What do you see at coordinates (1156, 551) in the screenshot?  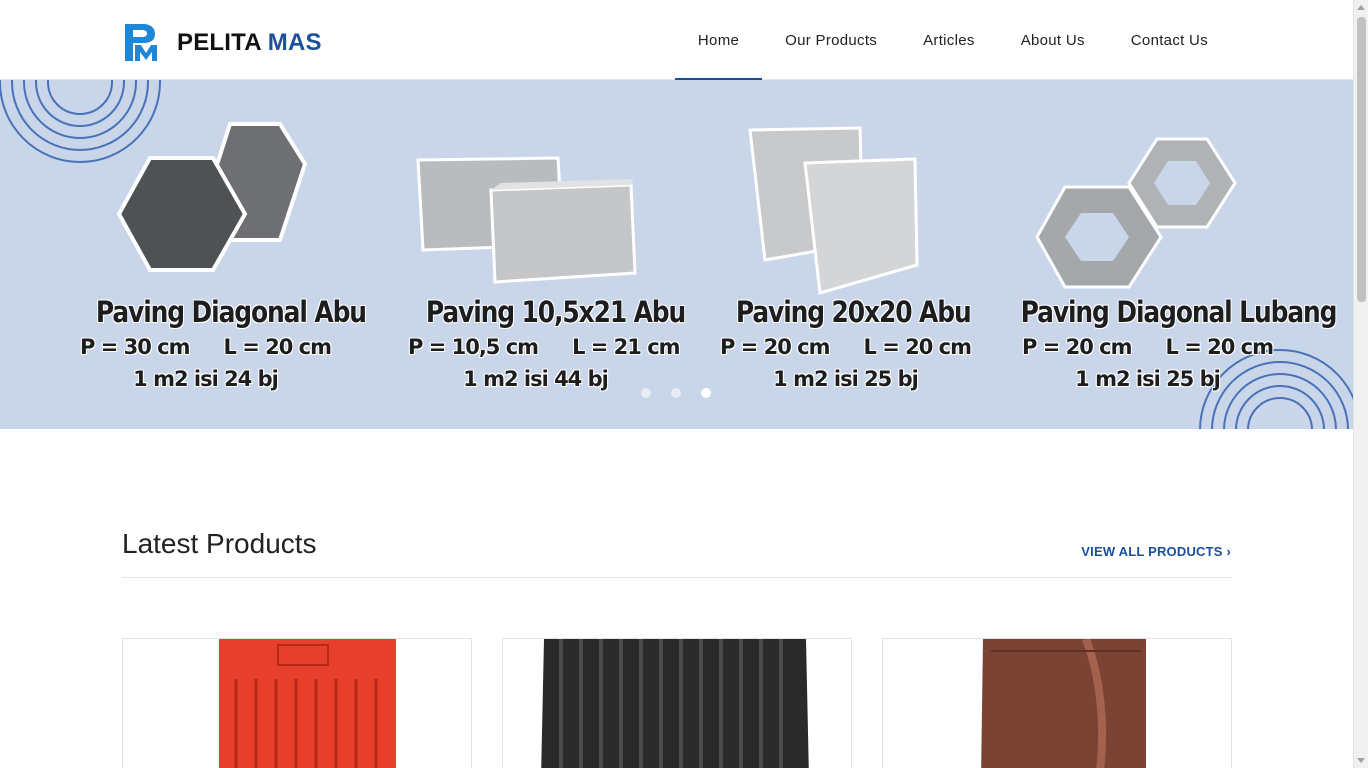 I see `view-all-products-link: VIEW ALL PRODUCTS ›` at bounding box center [1156, 551].